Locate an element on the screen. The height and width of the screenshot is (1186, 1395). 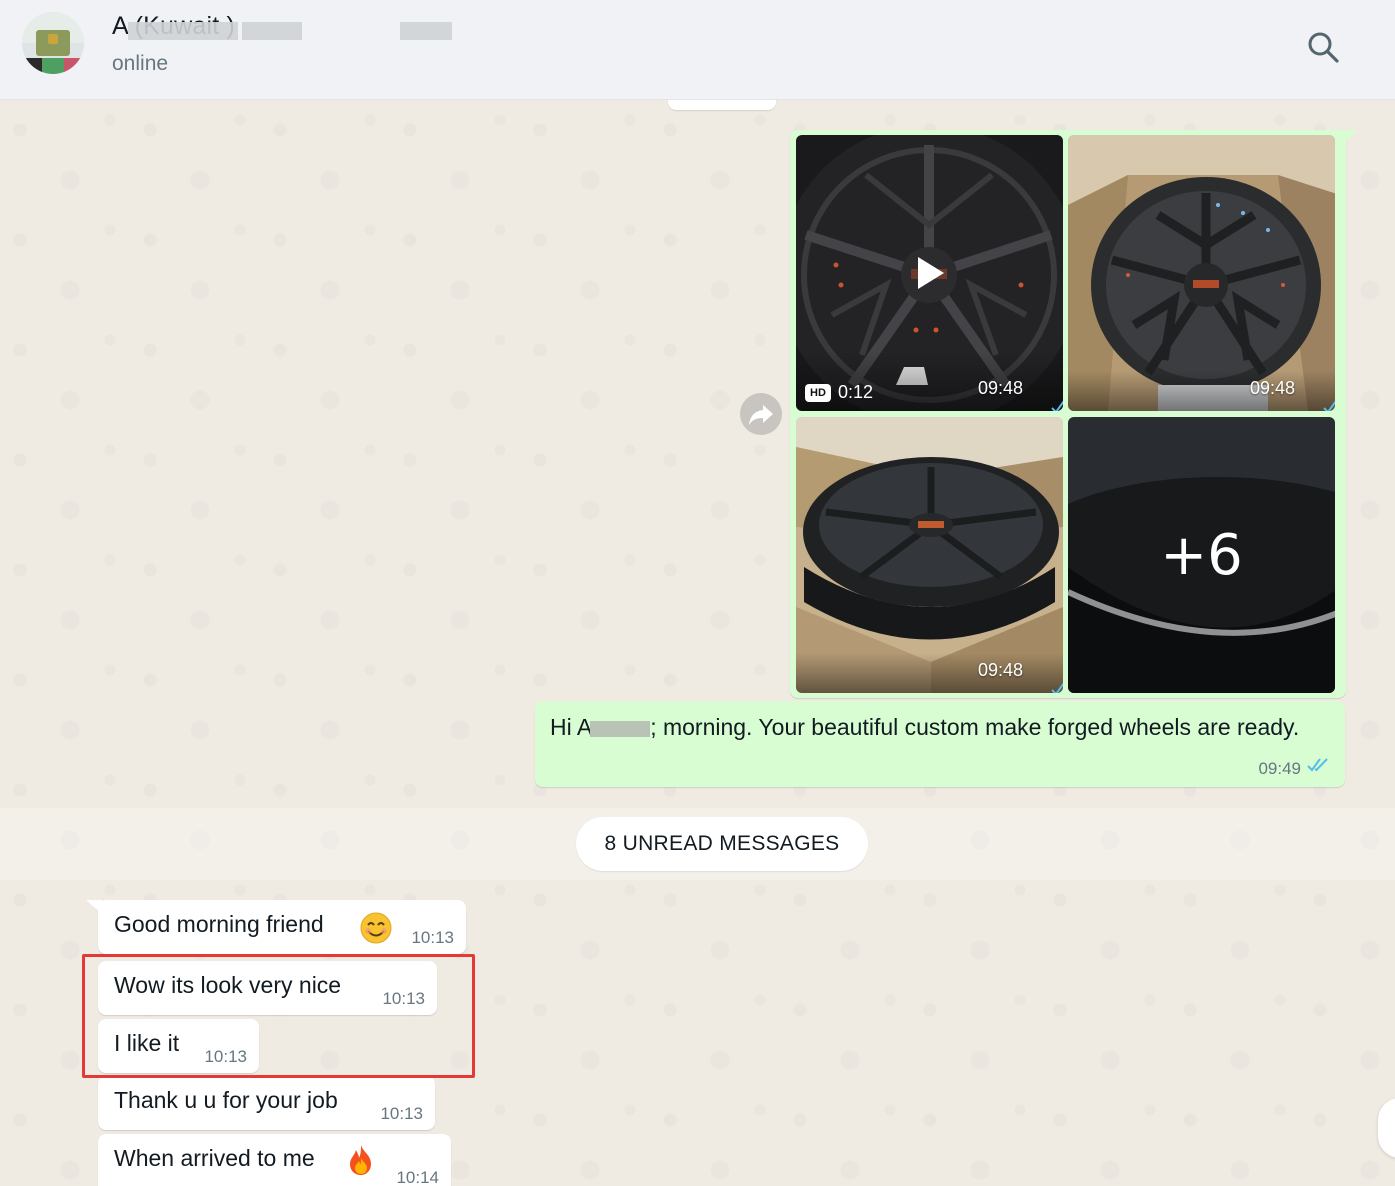
forward-icon is located at coordinates (761, 414).